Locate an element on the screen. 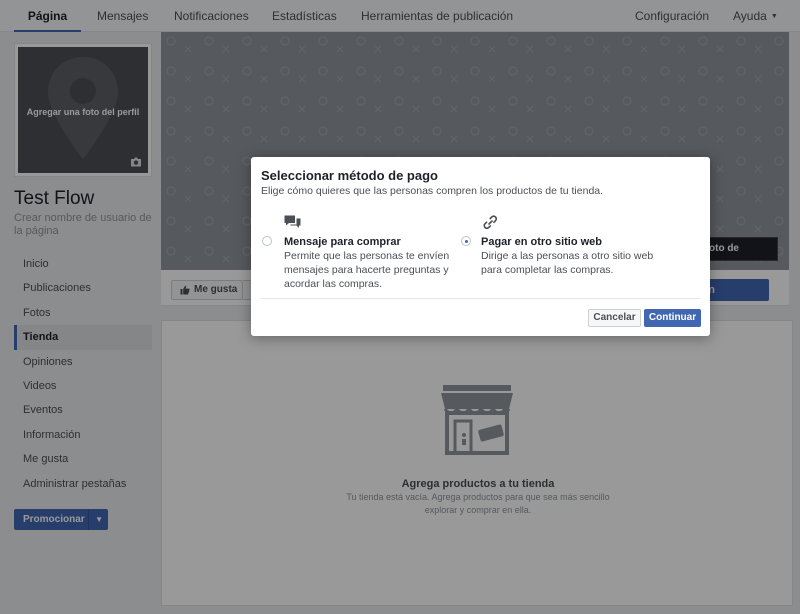 The image size is (800, 614). continue-button: Continuar is located at coordinates (672, 318).